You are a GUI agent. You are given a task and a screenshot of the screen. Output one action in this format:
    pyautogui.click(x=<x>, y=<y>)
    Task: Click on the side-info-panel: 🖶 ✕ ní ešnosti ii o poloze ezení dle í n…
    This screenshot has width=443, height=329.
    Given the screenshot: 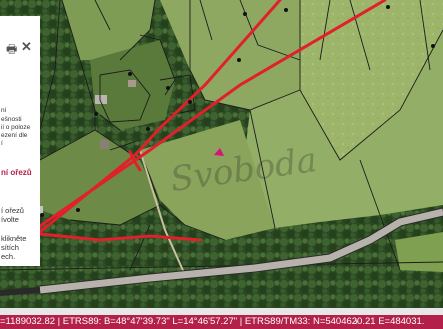 What is the action you would take?
    pyautogui.click(x=20, y=141)
    